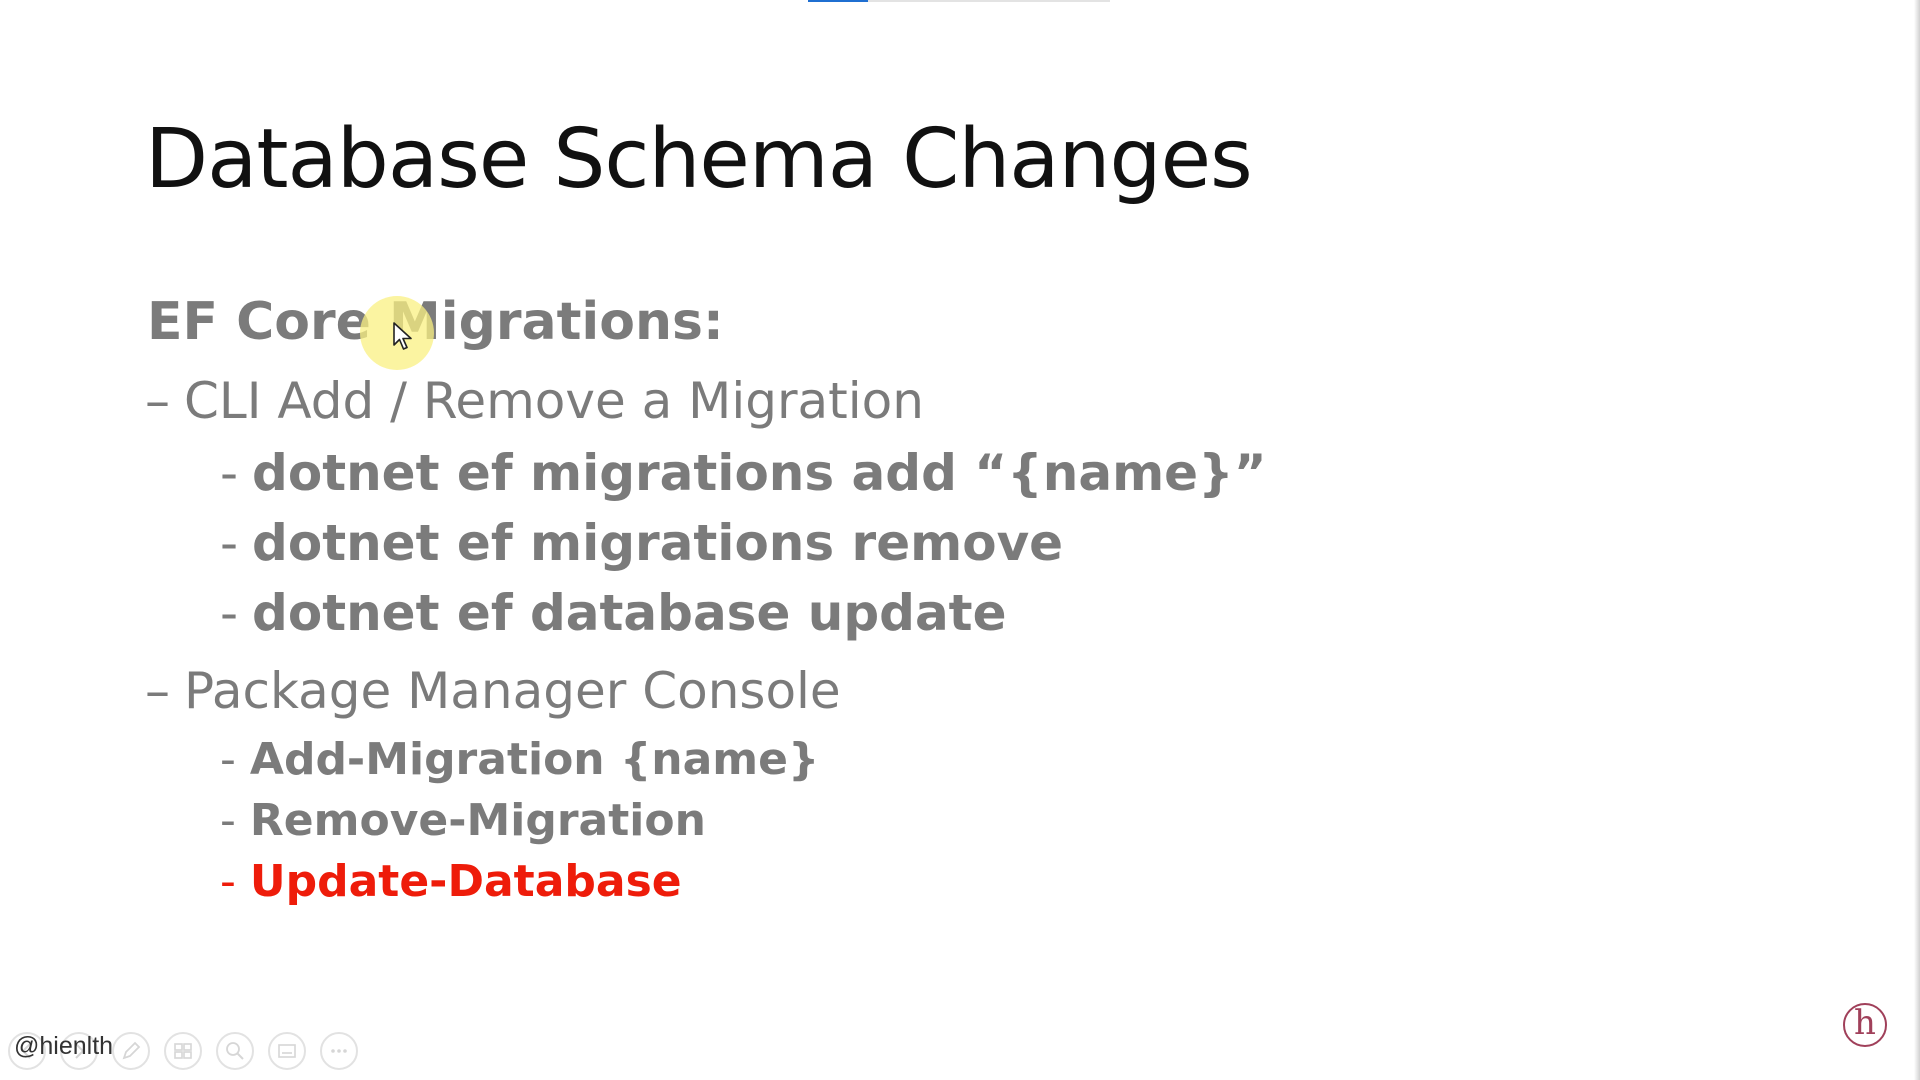 The image size is (1920, 1080). I want to click on command-text: dotnet ef migrations remove, so click(658, 543).